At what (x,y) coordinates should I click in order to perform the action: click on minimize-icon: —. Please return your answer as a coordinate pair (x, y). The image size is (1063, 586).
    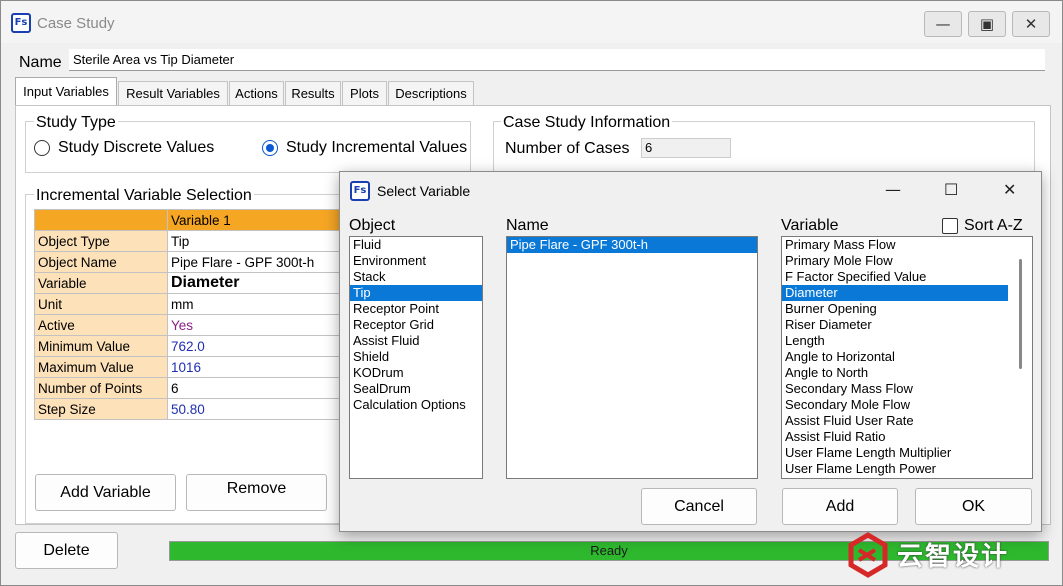
    Looking at the image, I should click on (943, 24).